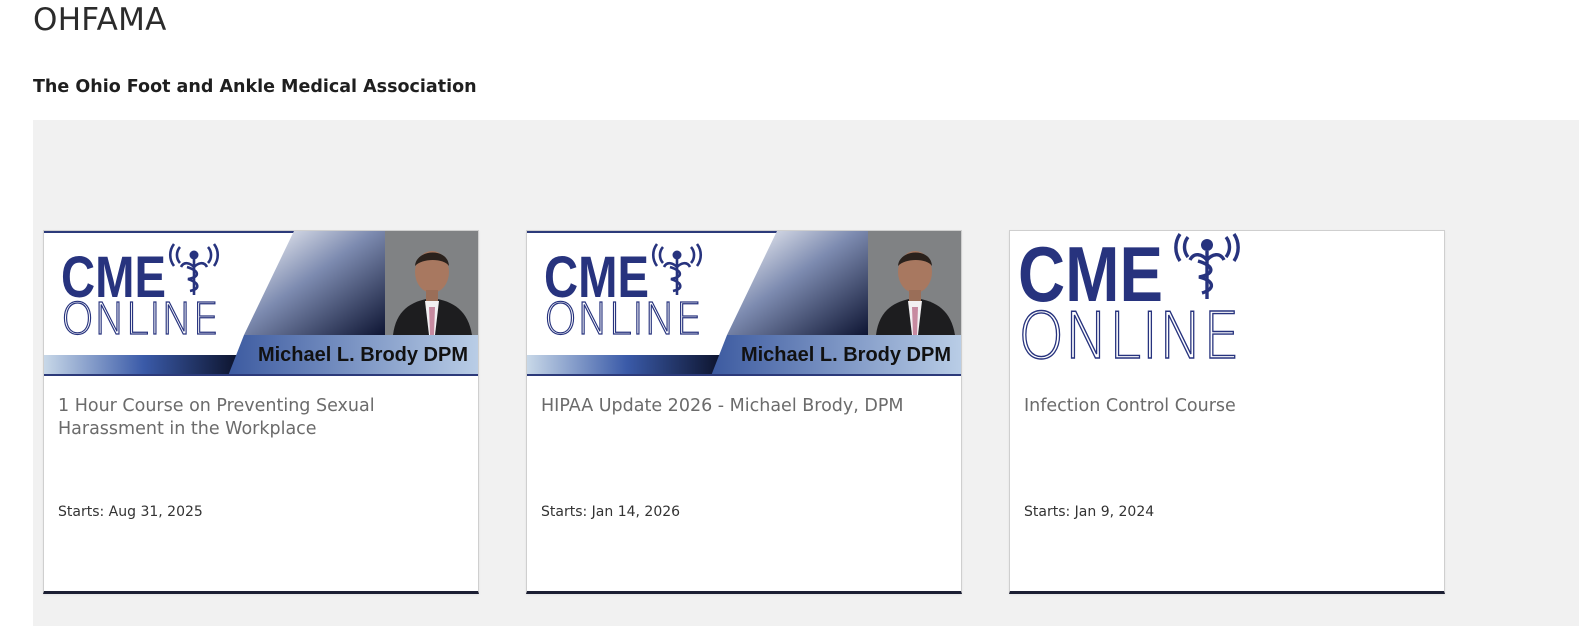 The image size is (1579, 626). I want to click on course-banner: CME ONLINE, so click(1227, 303).